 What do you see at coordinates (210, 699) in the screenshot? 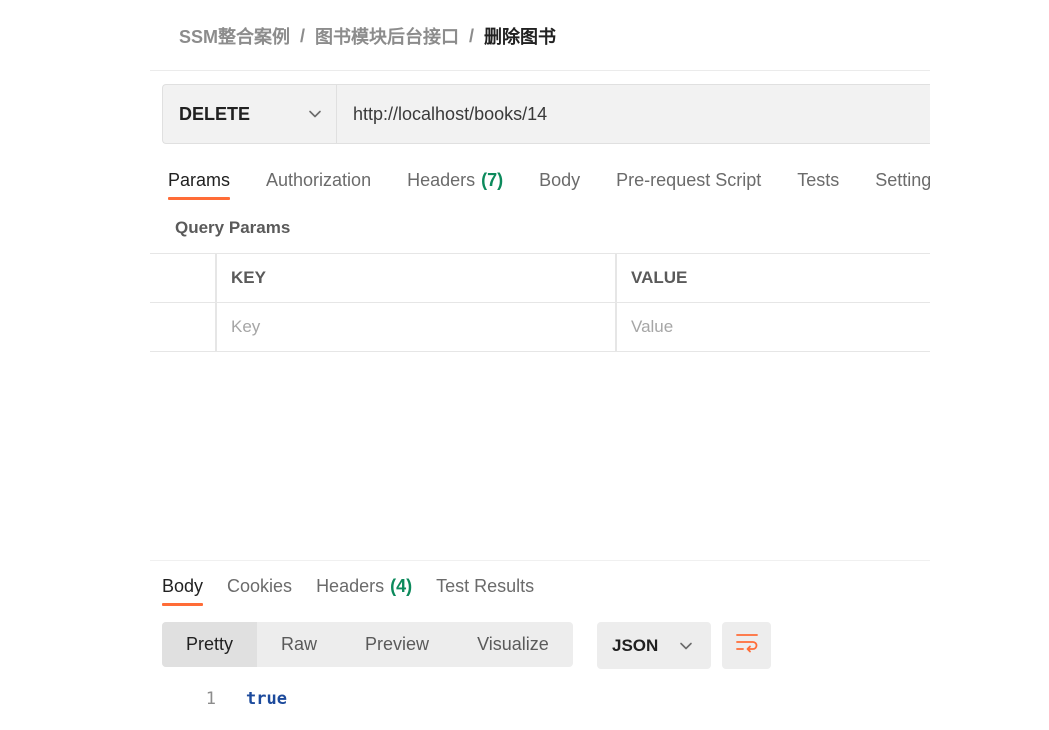
I see `line-number: 1` at bounding box center [210, 699].